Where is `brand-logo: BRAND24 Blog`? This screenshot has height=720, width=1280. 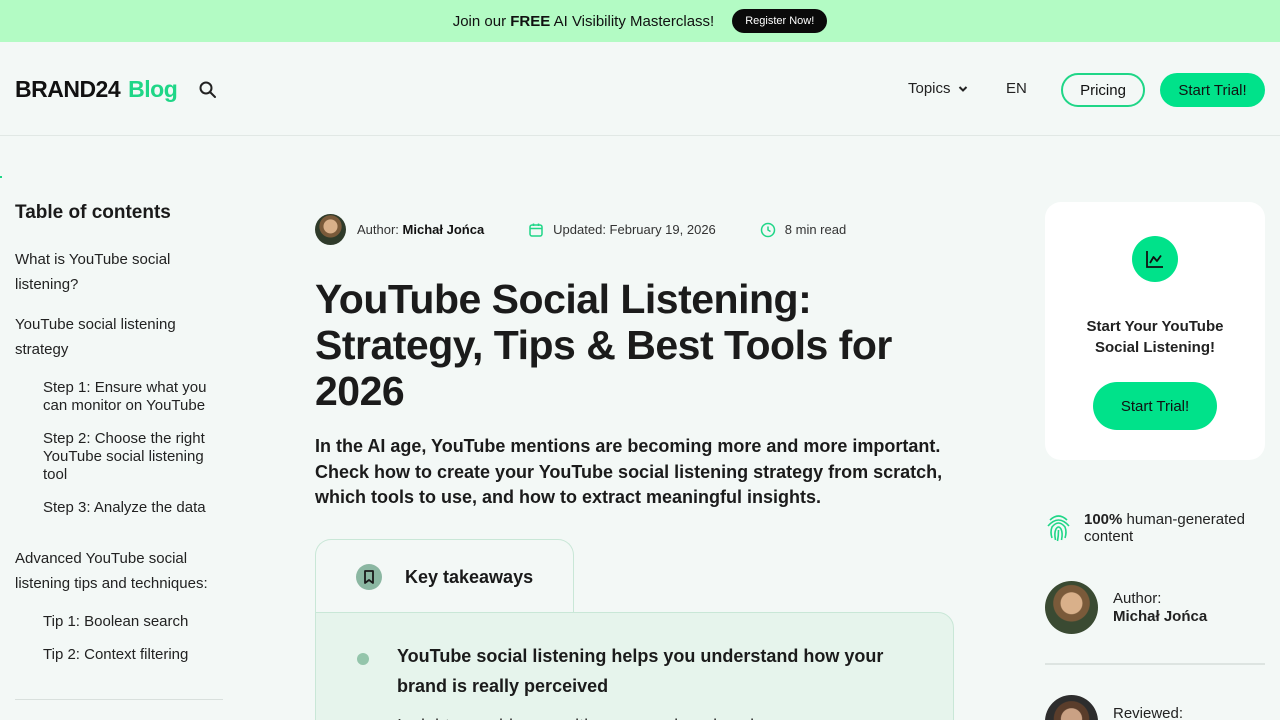
brand-logo: BRAND24 Blog is located at coordinates (96, 89).